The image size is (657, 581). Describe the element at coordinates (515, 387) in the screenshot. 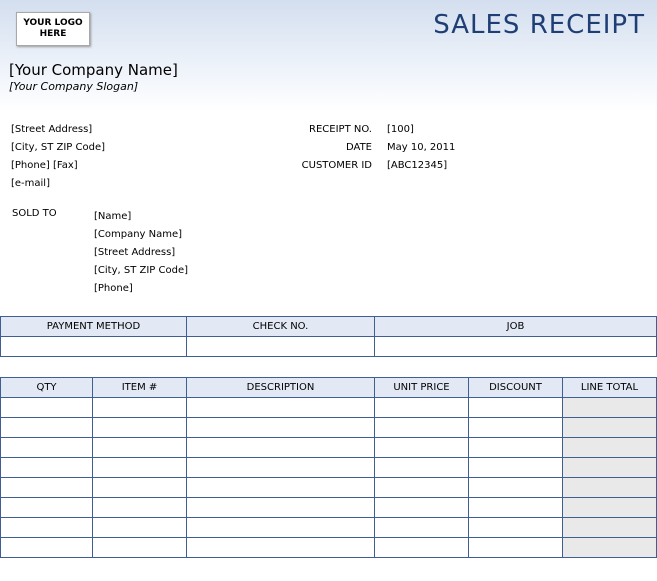

I see `discount-header: DISCOUNT` at that location.